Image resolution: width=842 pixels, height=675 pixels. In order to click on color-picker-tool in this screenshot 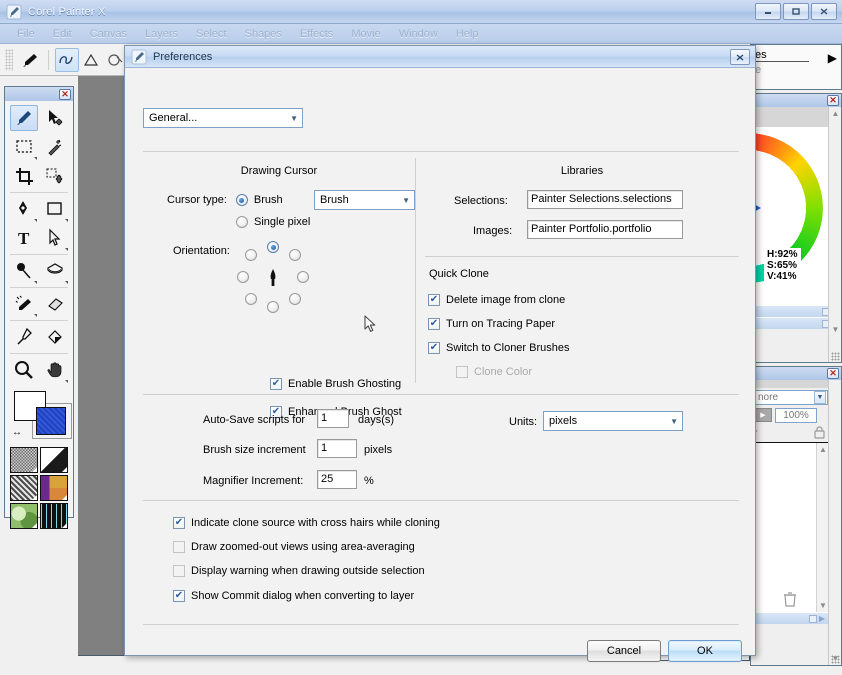, I will do `click(24, 337)`.